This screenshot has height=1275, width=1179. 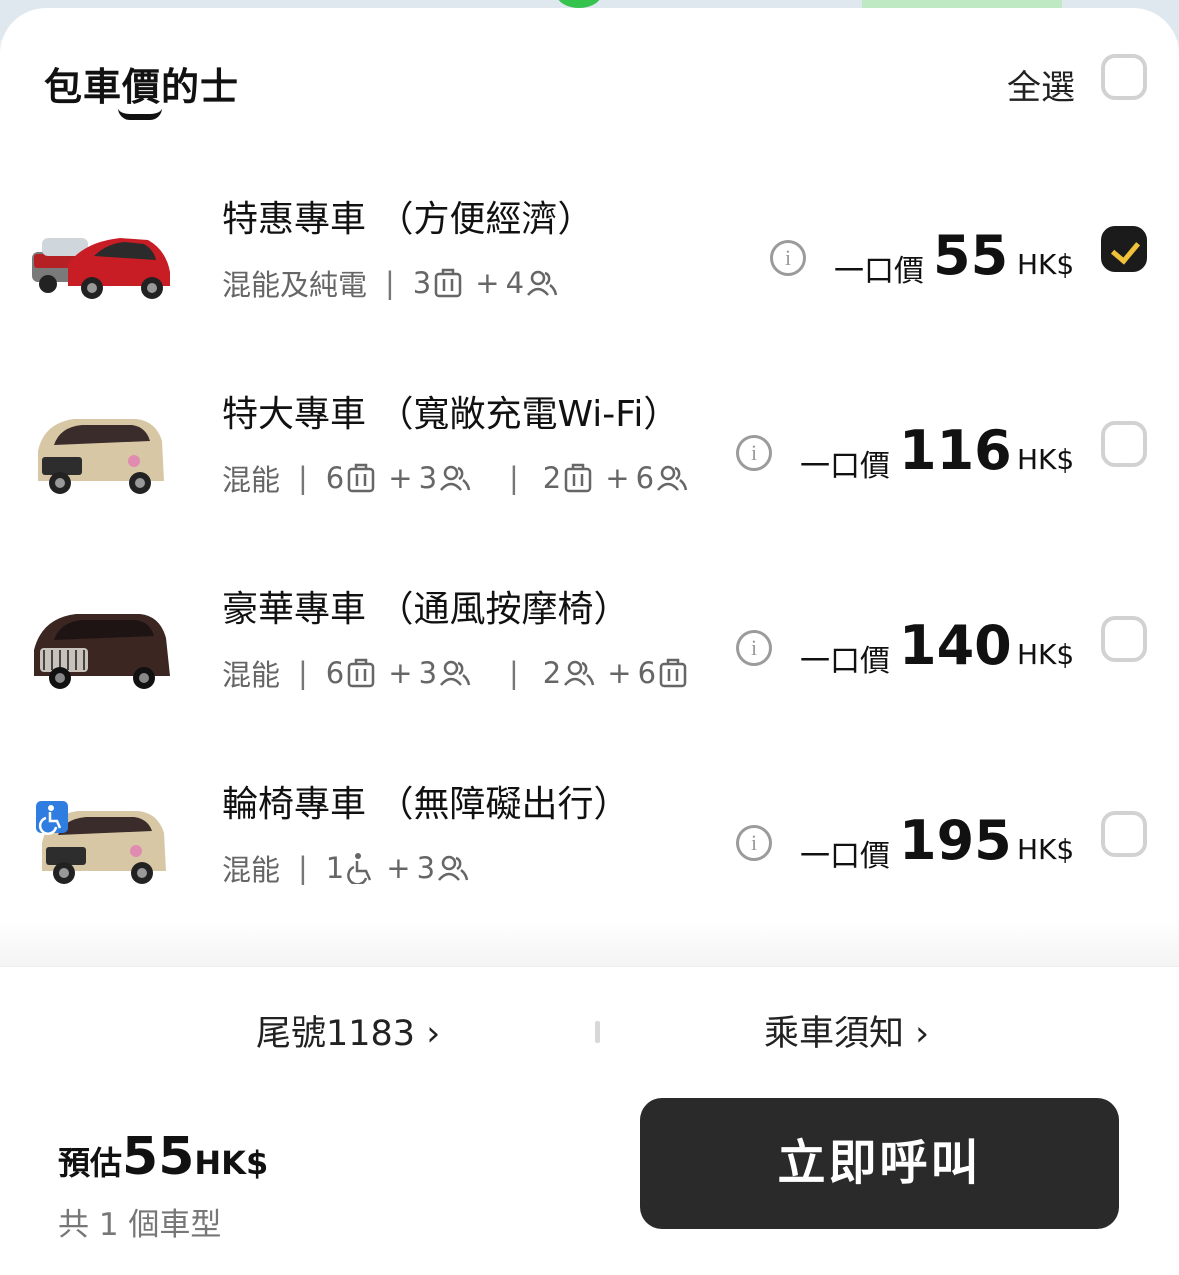 I want to click on sheet-header: 包車價的士 全選, so click(x=589, y=73).